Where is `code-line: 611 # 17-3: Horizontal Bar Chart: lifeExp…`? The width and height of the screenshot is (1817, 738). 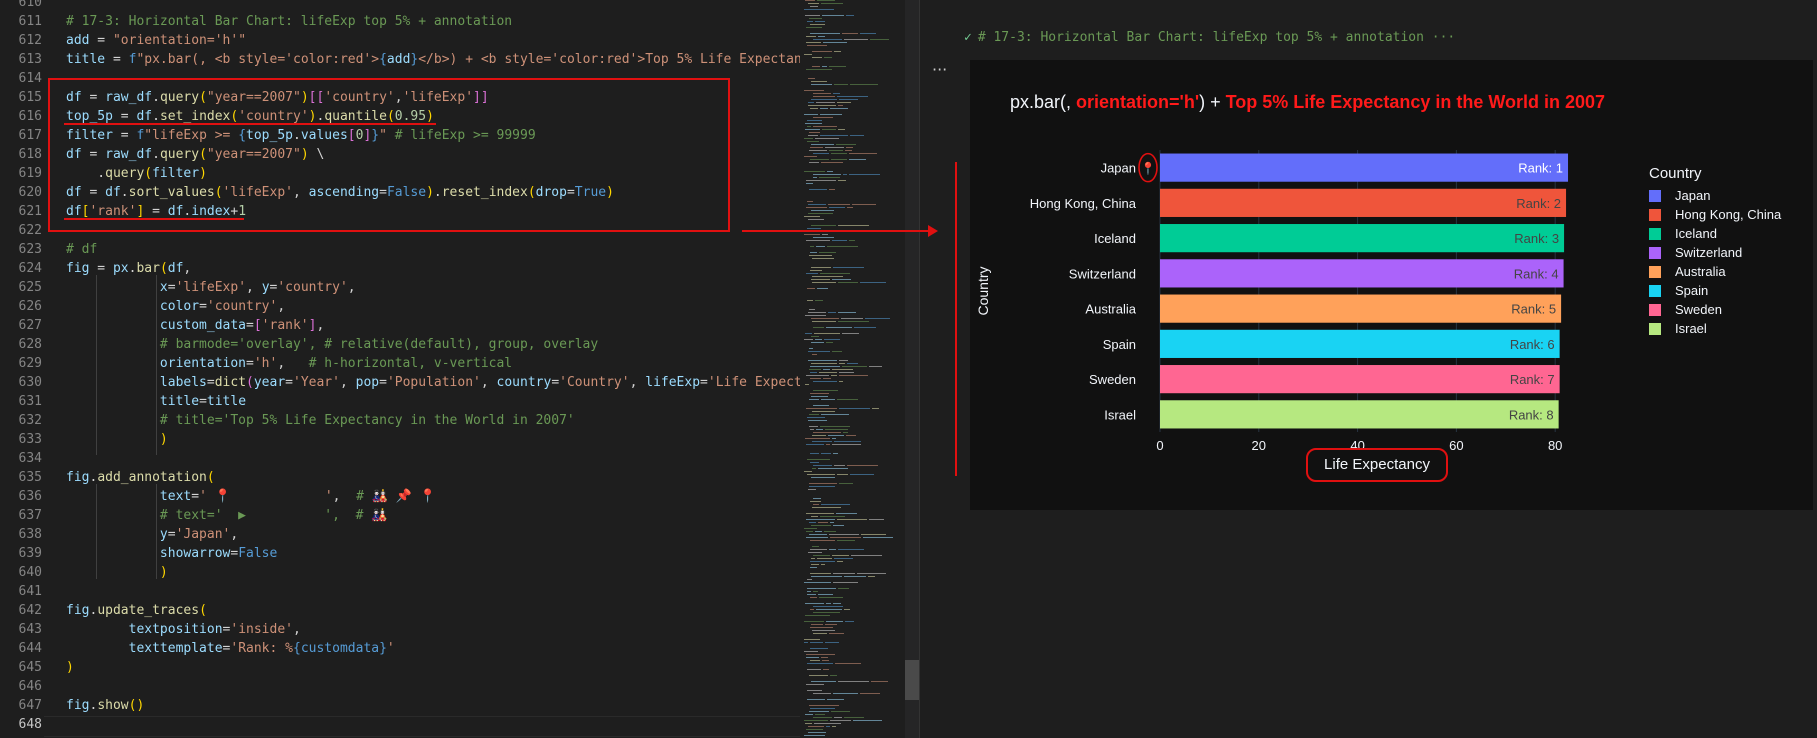
code-line: 611 # 17-3: Horizontal Bar Chart: lifeExp… is located at coordinates (400, 21).